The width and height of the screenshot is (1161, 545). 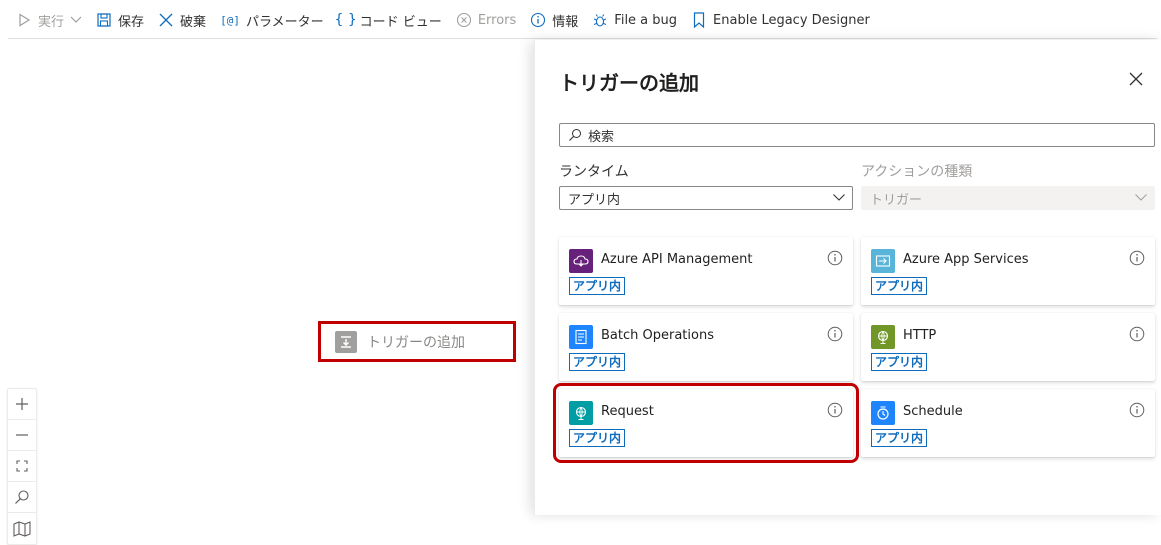 What do you see at coordinates (1008, 423) in the screenshot?
I see `connector-card-schedule: Schedule アプリ内` at bounding box center [1008, 423].